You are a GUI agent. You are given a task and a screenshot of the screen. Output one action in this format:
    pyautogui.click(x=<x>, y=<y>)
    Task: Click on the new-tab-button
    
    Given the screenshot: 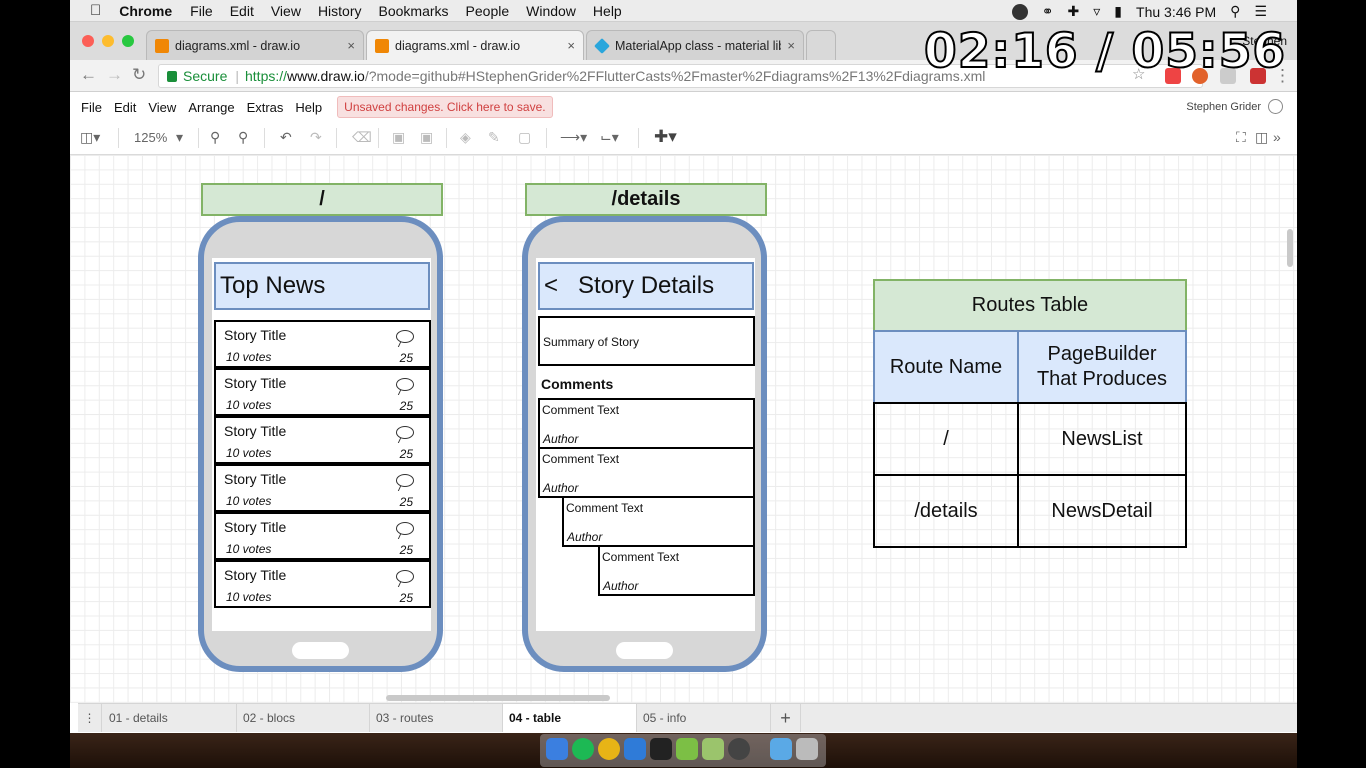 What is the action you would take?
    pyautogui.click(x=821, y=45)
    